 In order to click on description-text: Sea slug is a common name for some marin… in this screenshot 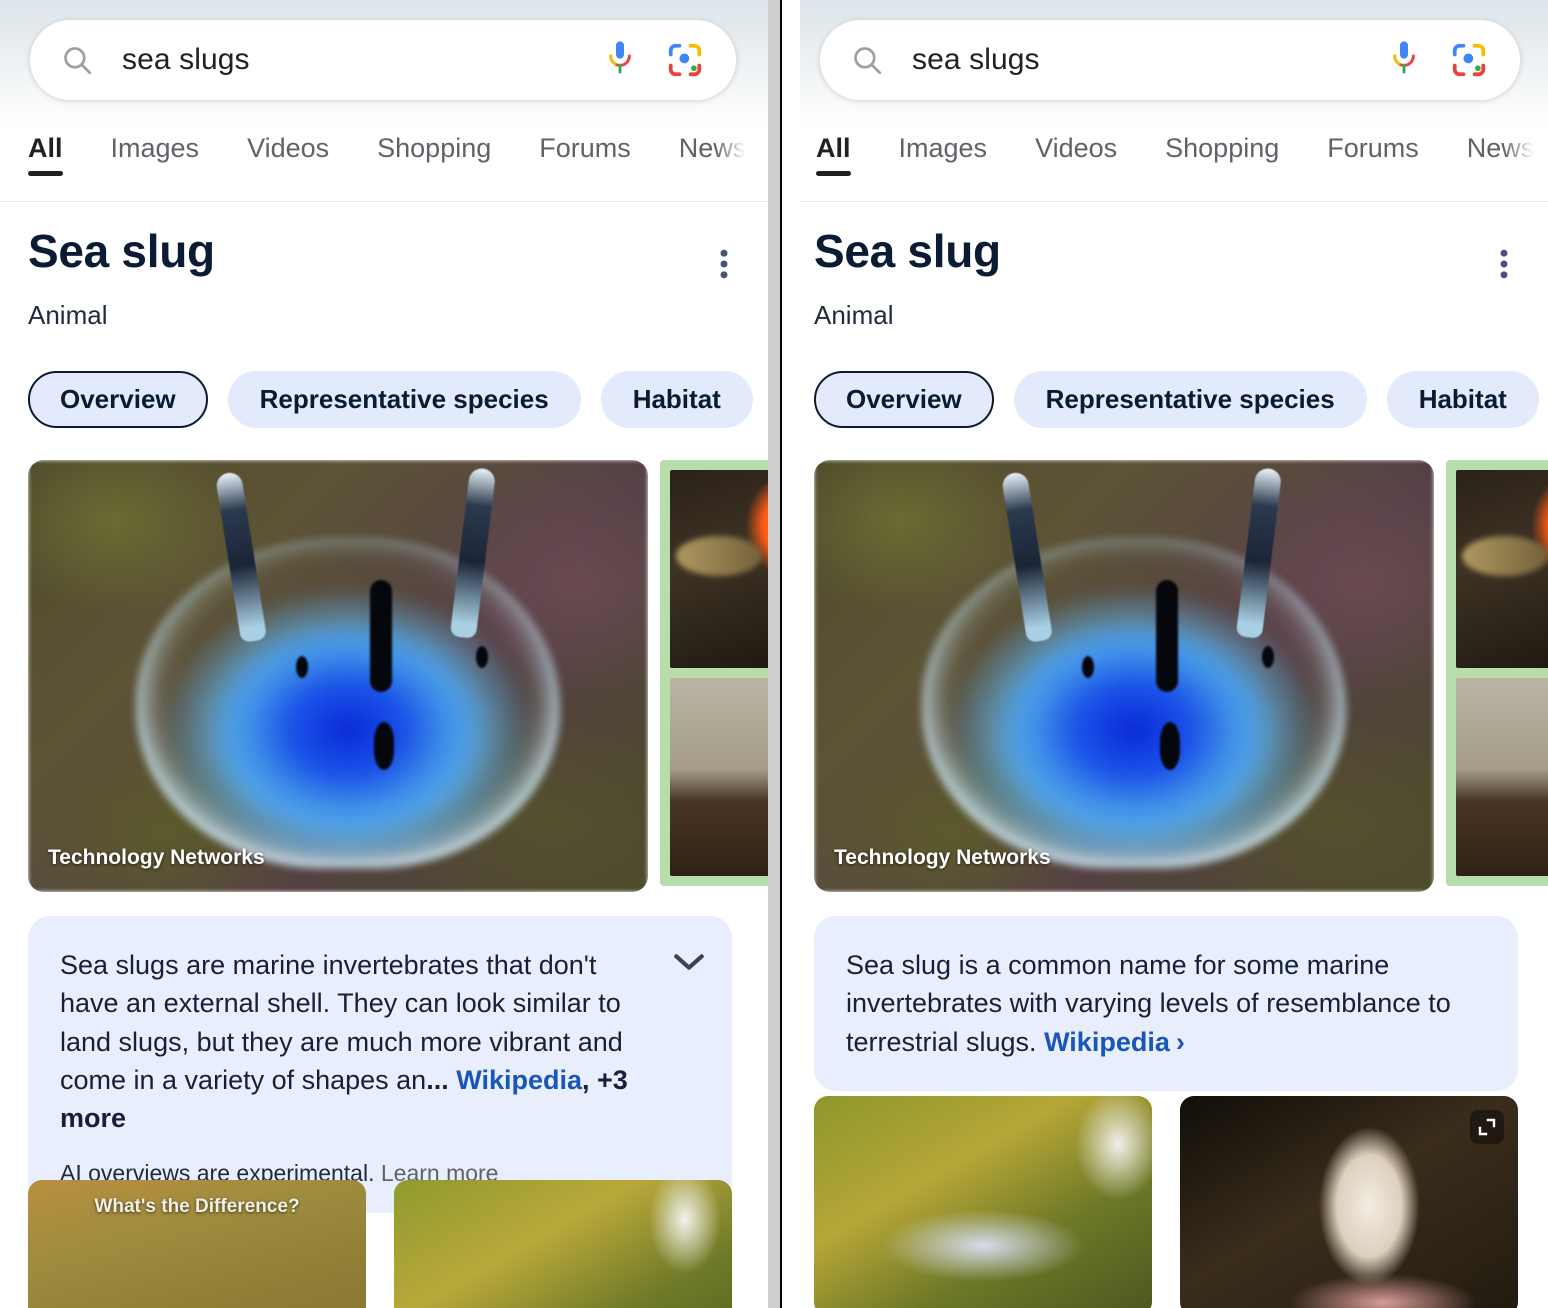, I will do `click(1166, 1003)`.